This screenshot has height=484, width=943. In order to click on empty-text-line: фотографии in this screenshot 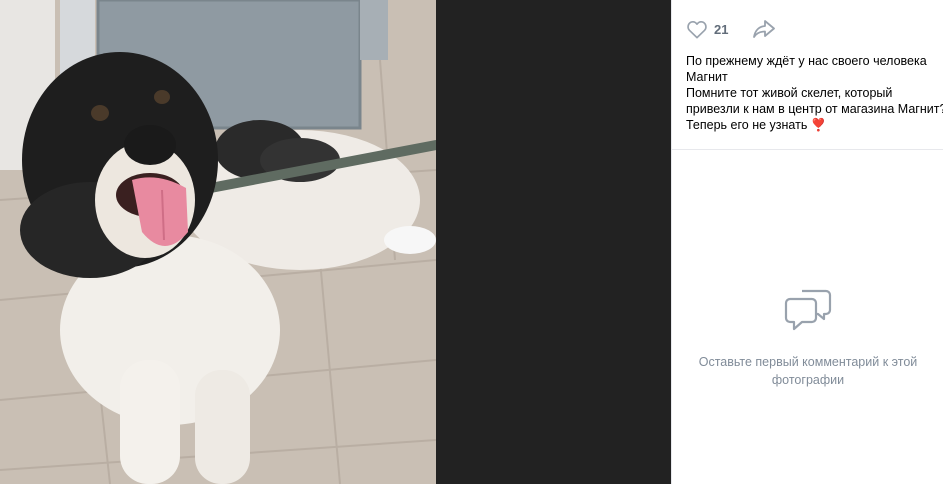, I will do `click(808, 380)`.